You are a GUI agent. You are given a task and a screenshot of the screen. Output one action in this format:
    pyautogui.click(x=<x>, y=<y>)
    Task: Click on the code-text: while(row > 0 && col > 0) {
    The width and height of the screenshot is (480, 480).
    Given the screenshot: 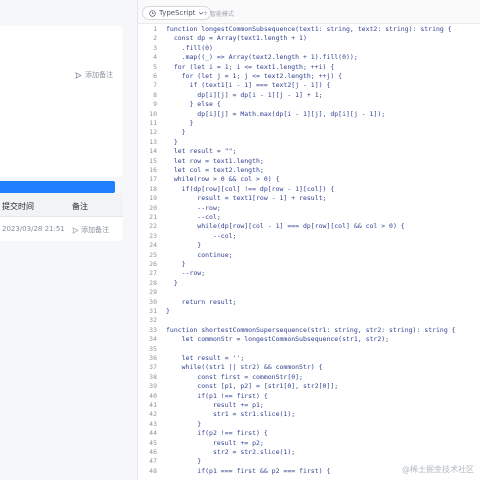 What is the action you would take?
    pyautogui.click(x=223, y=179)
    